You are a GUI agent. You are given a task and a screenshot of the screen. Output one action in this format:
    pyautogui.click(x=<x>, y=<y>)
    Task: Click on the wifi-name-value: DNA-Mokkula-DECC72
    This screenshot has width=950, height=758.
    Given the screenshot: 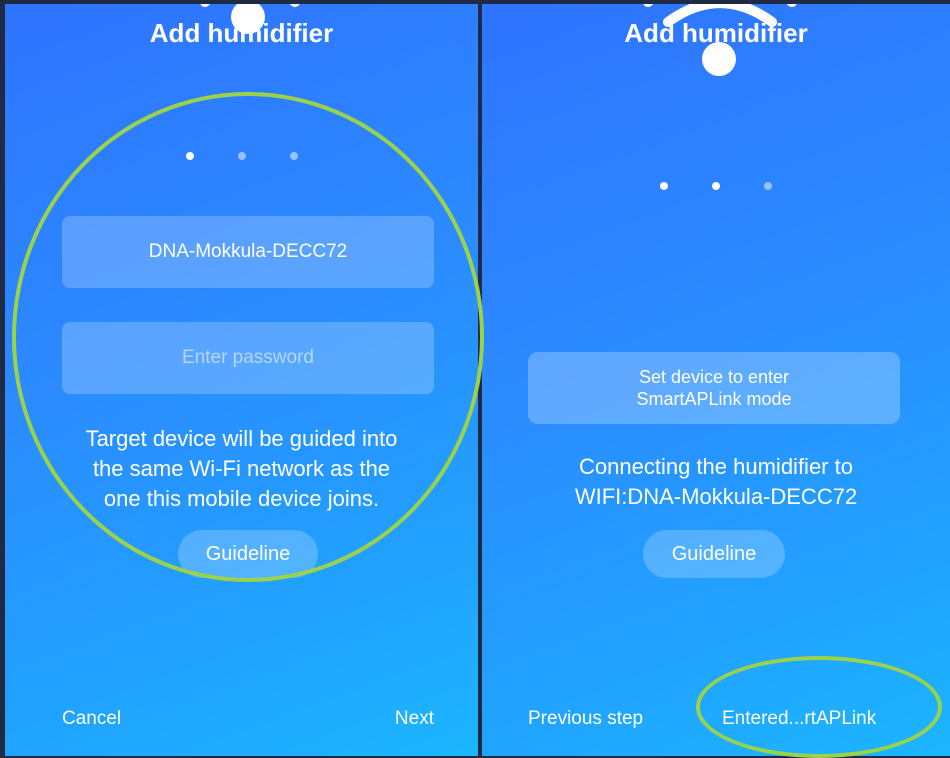 What is the action you would take?
    pyautogui.click(x=248, y=251)
    